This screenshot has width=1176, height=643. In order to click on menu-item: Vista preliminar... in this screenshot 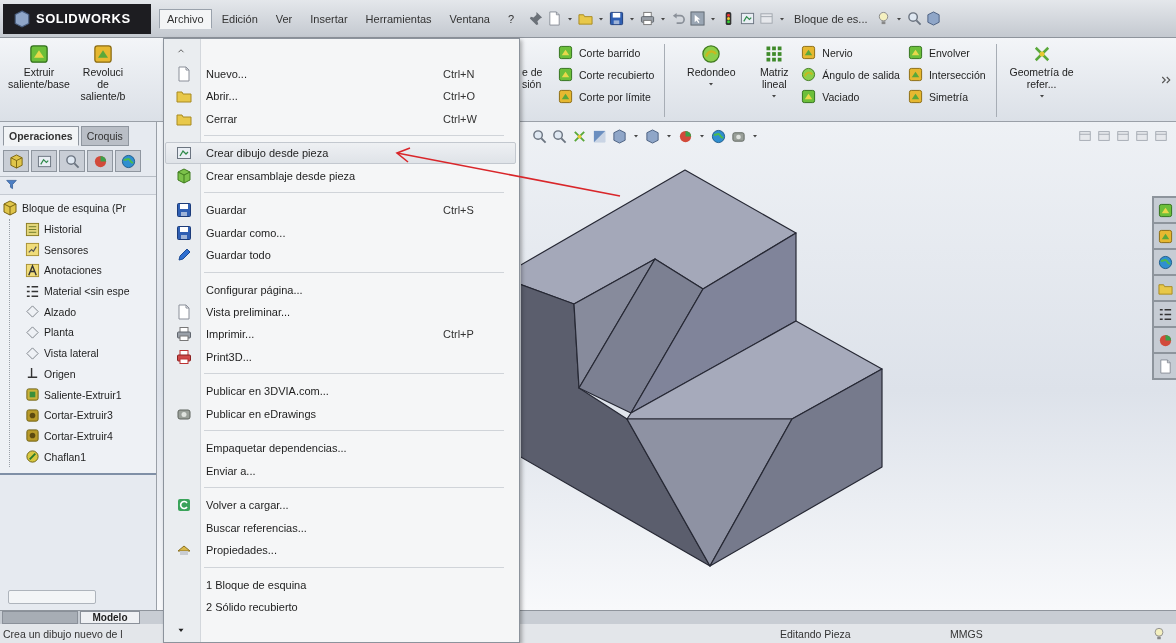, I will do `click(340, 312)`.